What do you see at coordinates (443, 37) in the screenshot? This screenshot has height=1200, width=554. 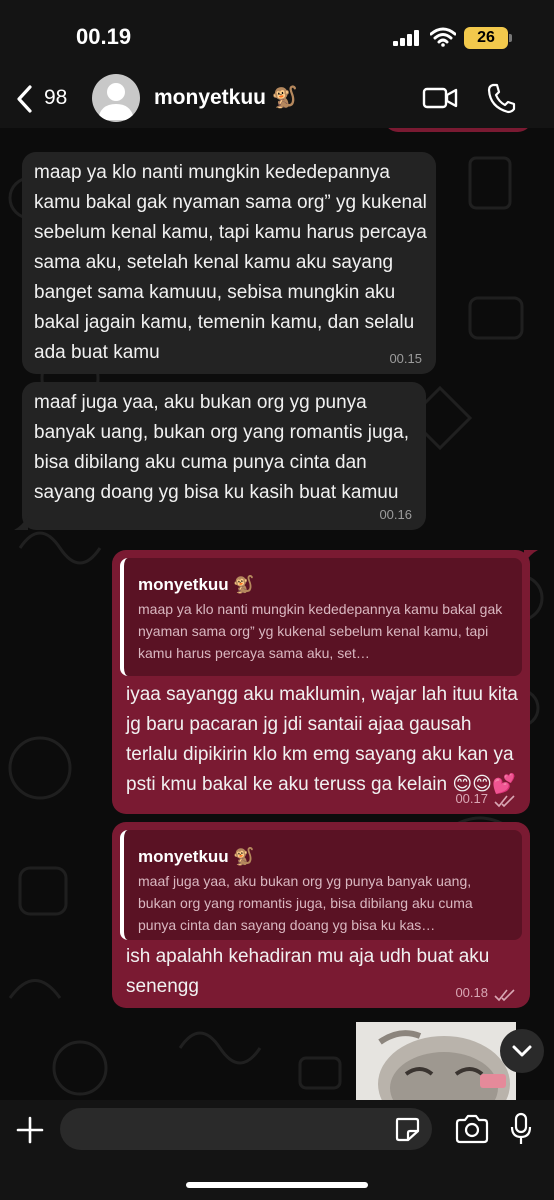 I see `wifi-icon` at bounding box center [443, 37].